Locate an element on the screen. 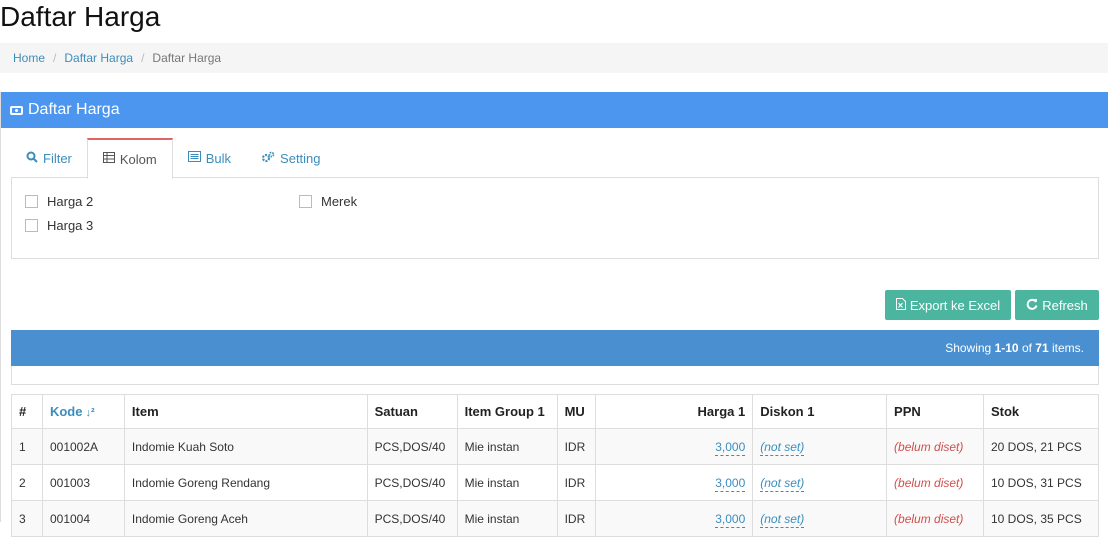 This screenshot has width=1108, height=537. cell-item: Indomie Goreng Aceh is located at coordinates (245, 518).